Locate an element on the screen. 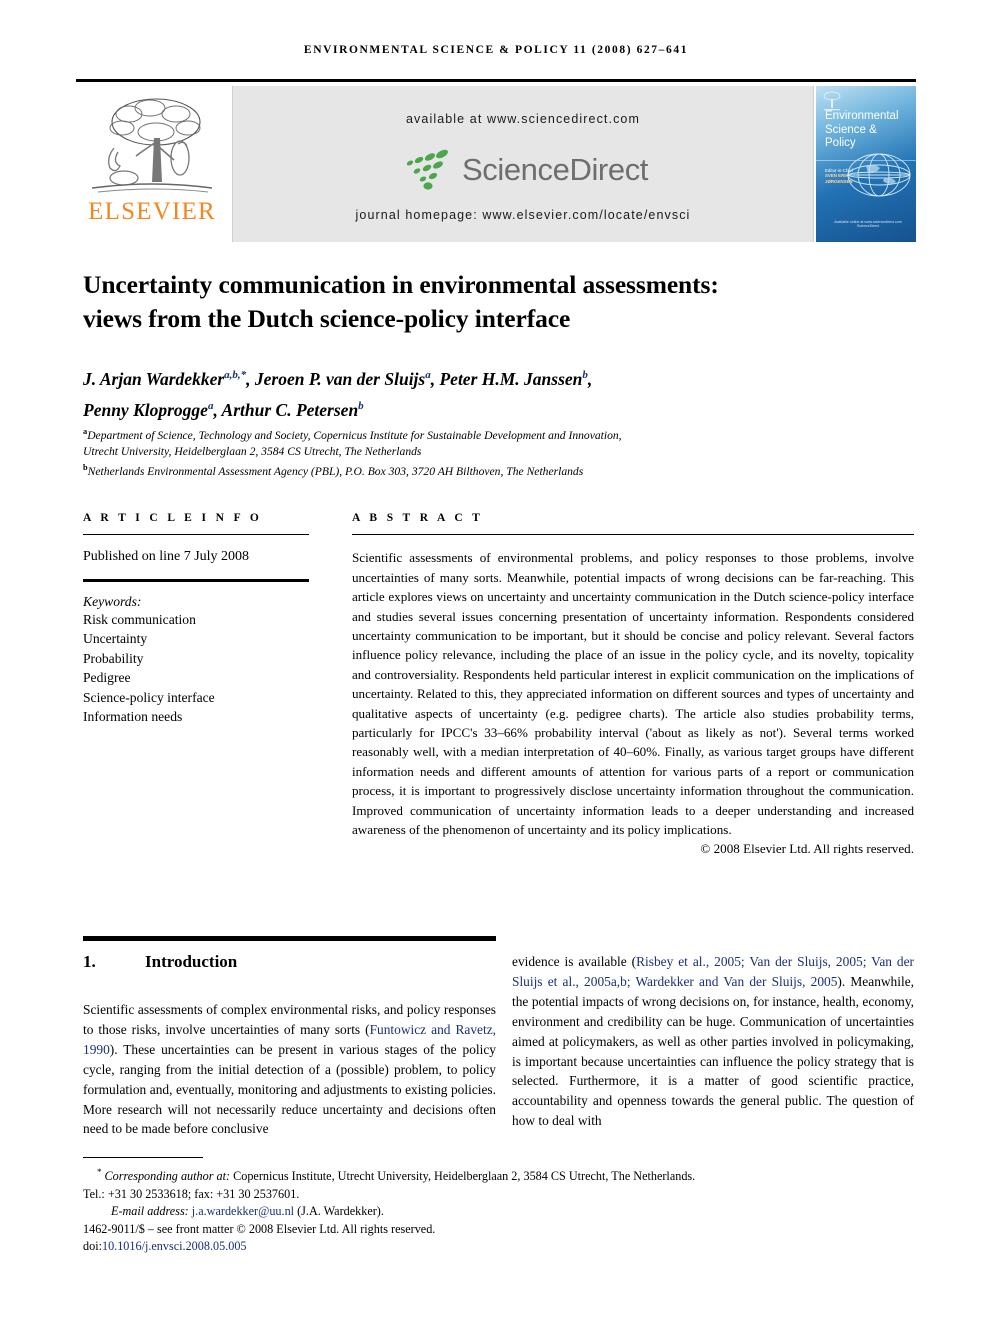 The image size is (992, 1323). footnote-rule is located at coordinates (143, 1158).